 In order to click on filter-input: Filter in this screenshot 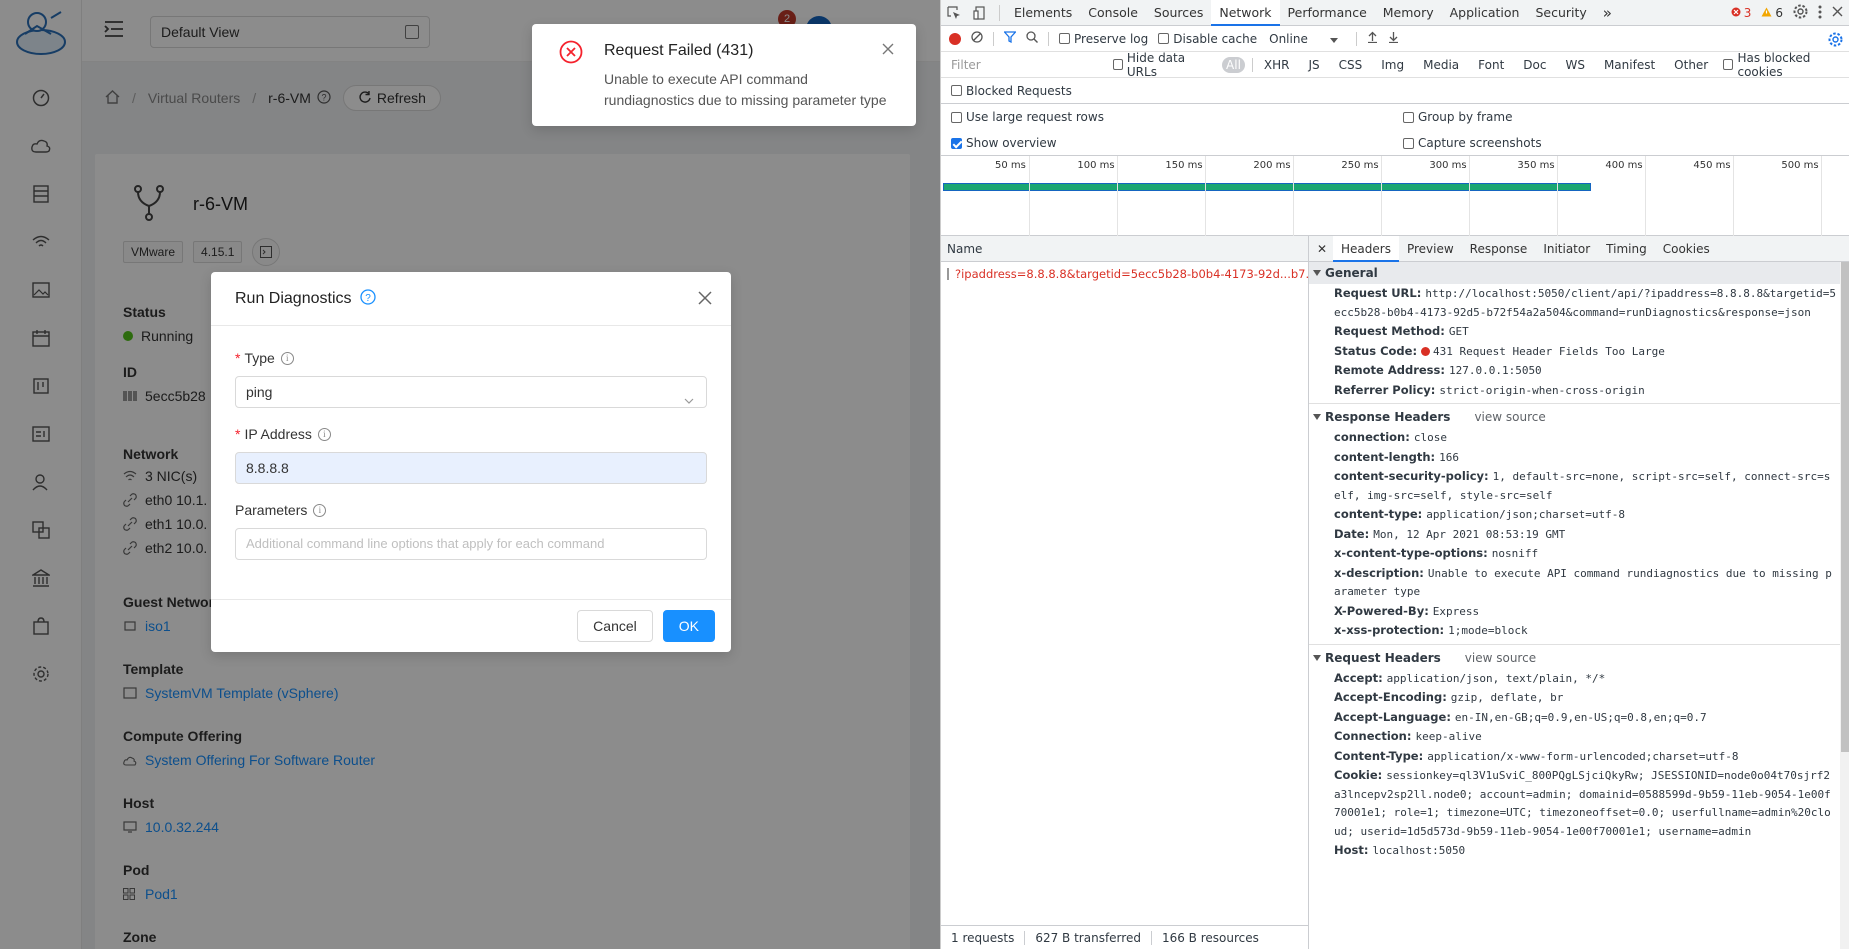, I will do `click(1024, 64)`.